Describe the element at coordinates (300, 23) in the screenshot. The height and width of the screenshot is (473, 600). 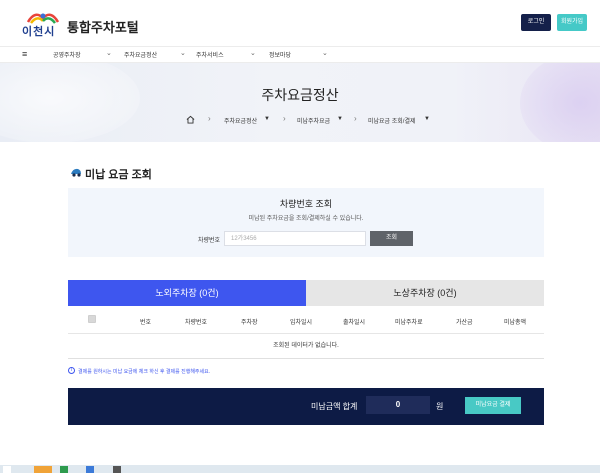
I see `site-header: 이천시 통합주차포털 로그인 회원가입` at that location.